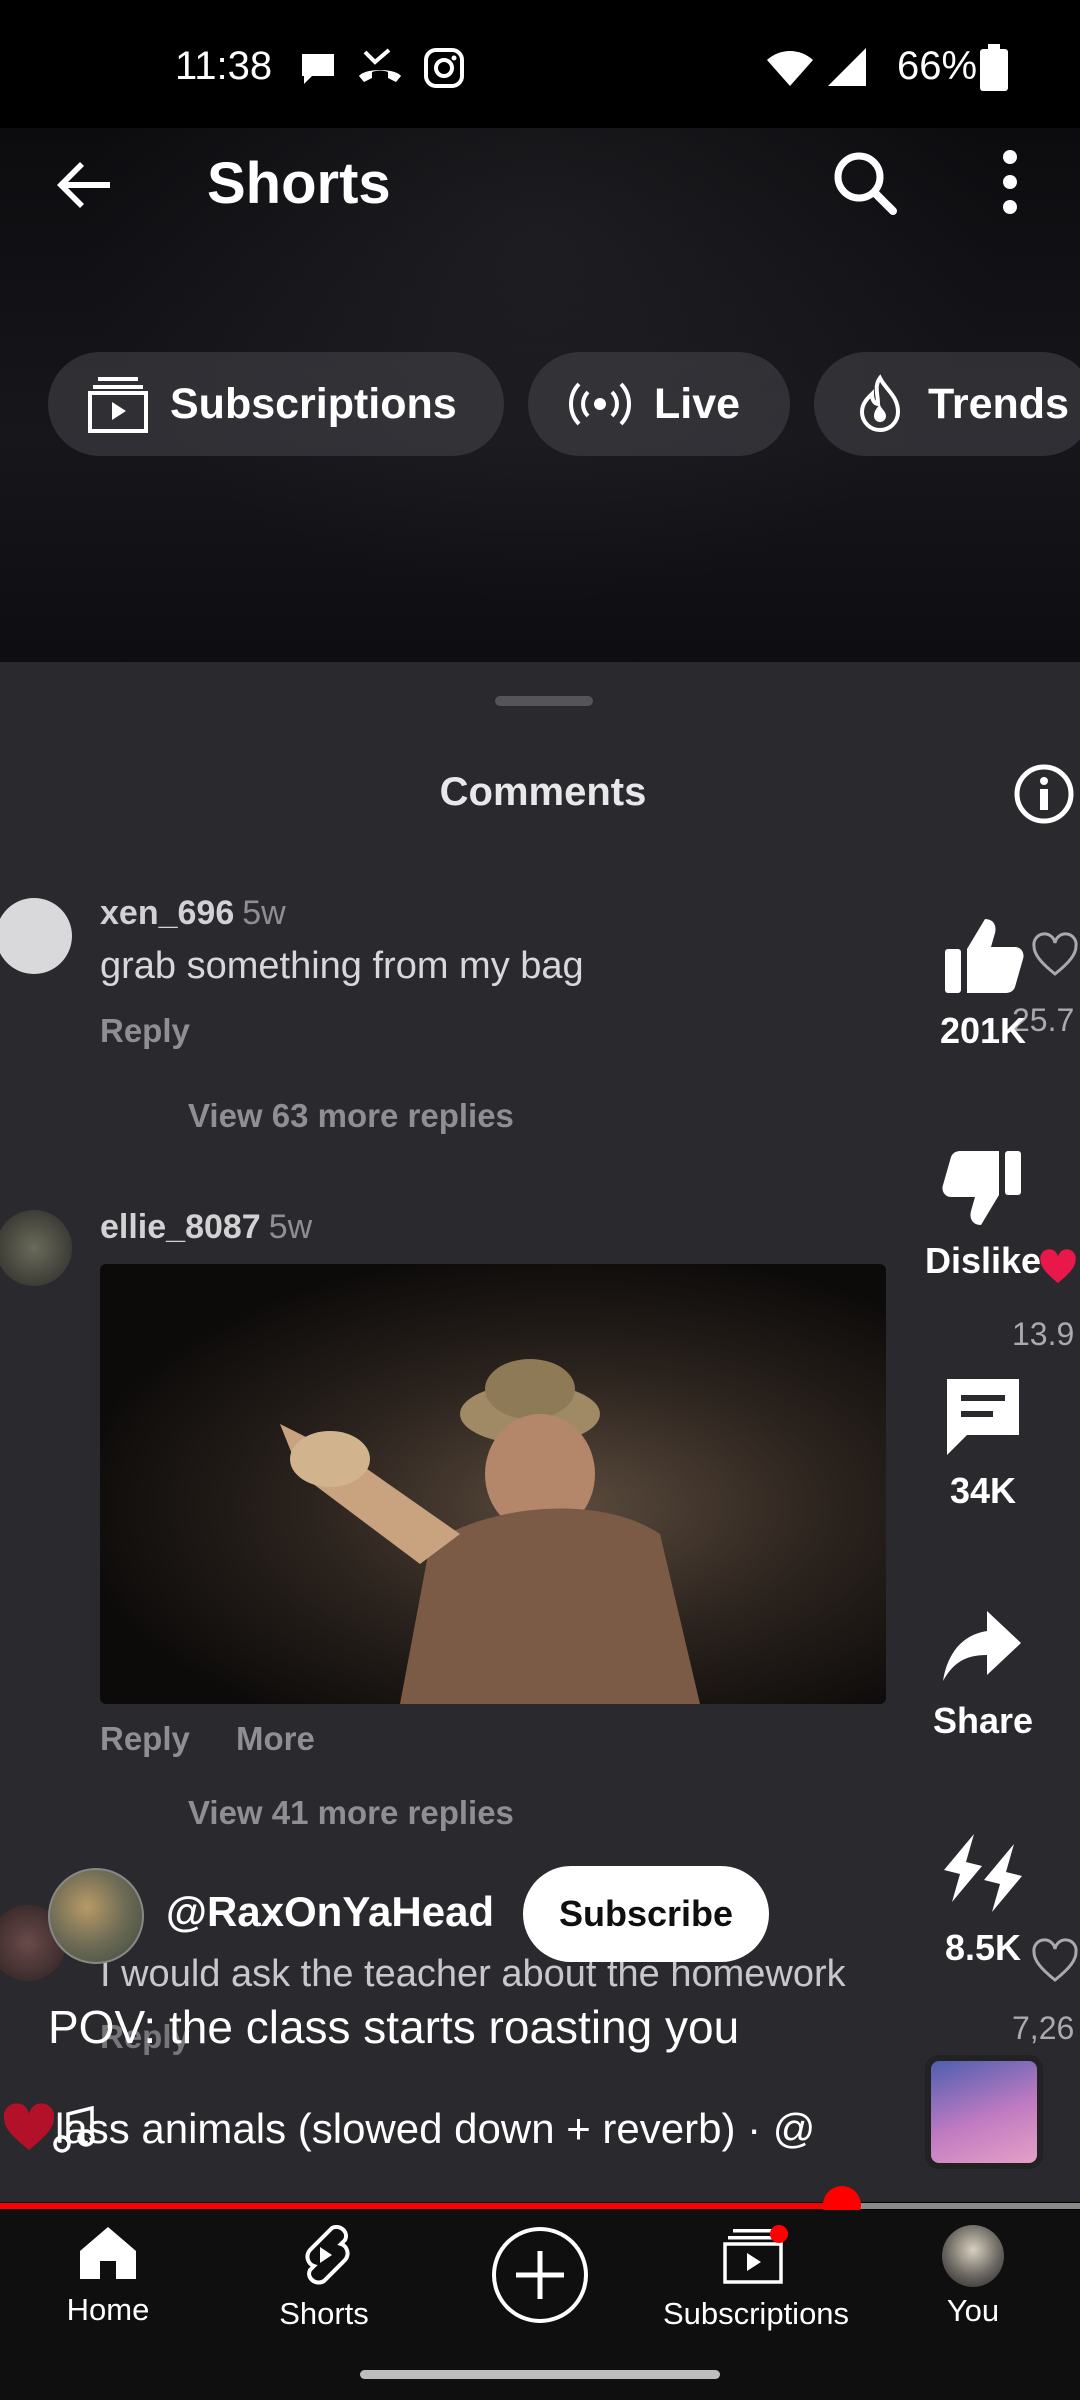 This screenshot has height=2400, width=1080. Describe the element at coordinates (324, 2313) in the screenshot. I see `nav-label: Shorts` at that location.